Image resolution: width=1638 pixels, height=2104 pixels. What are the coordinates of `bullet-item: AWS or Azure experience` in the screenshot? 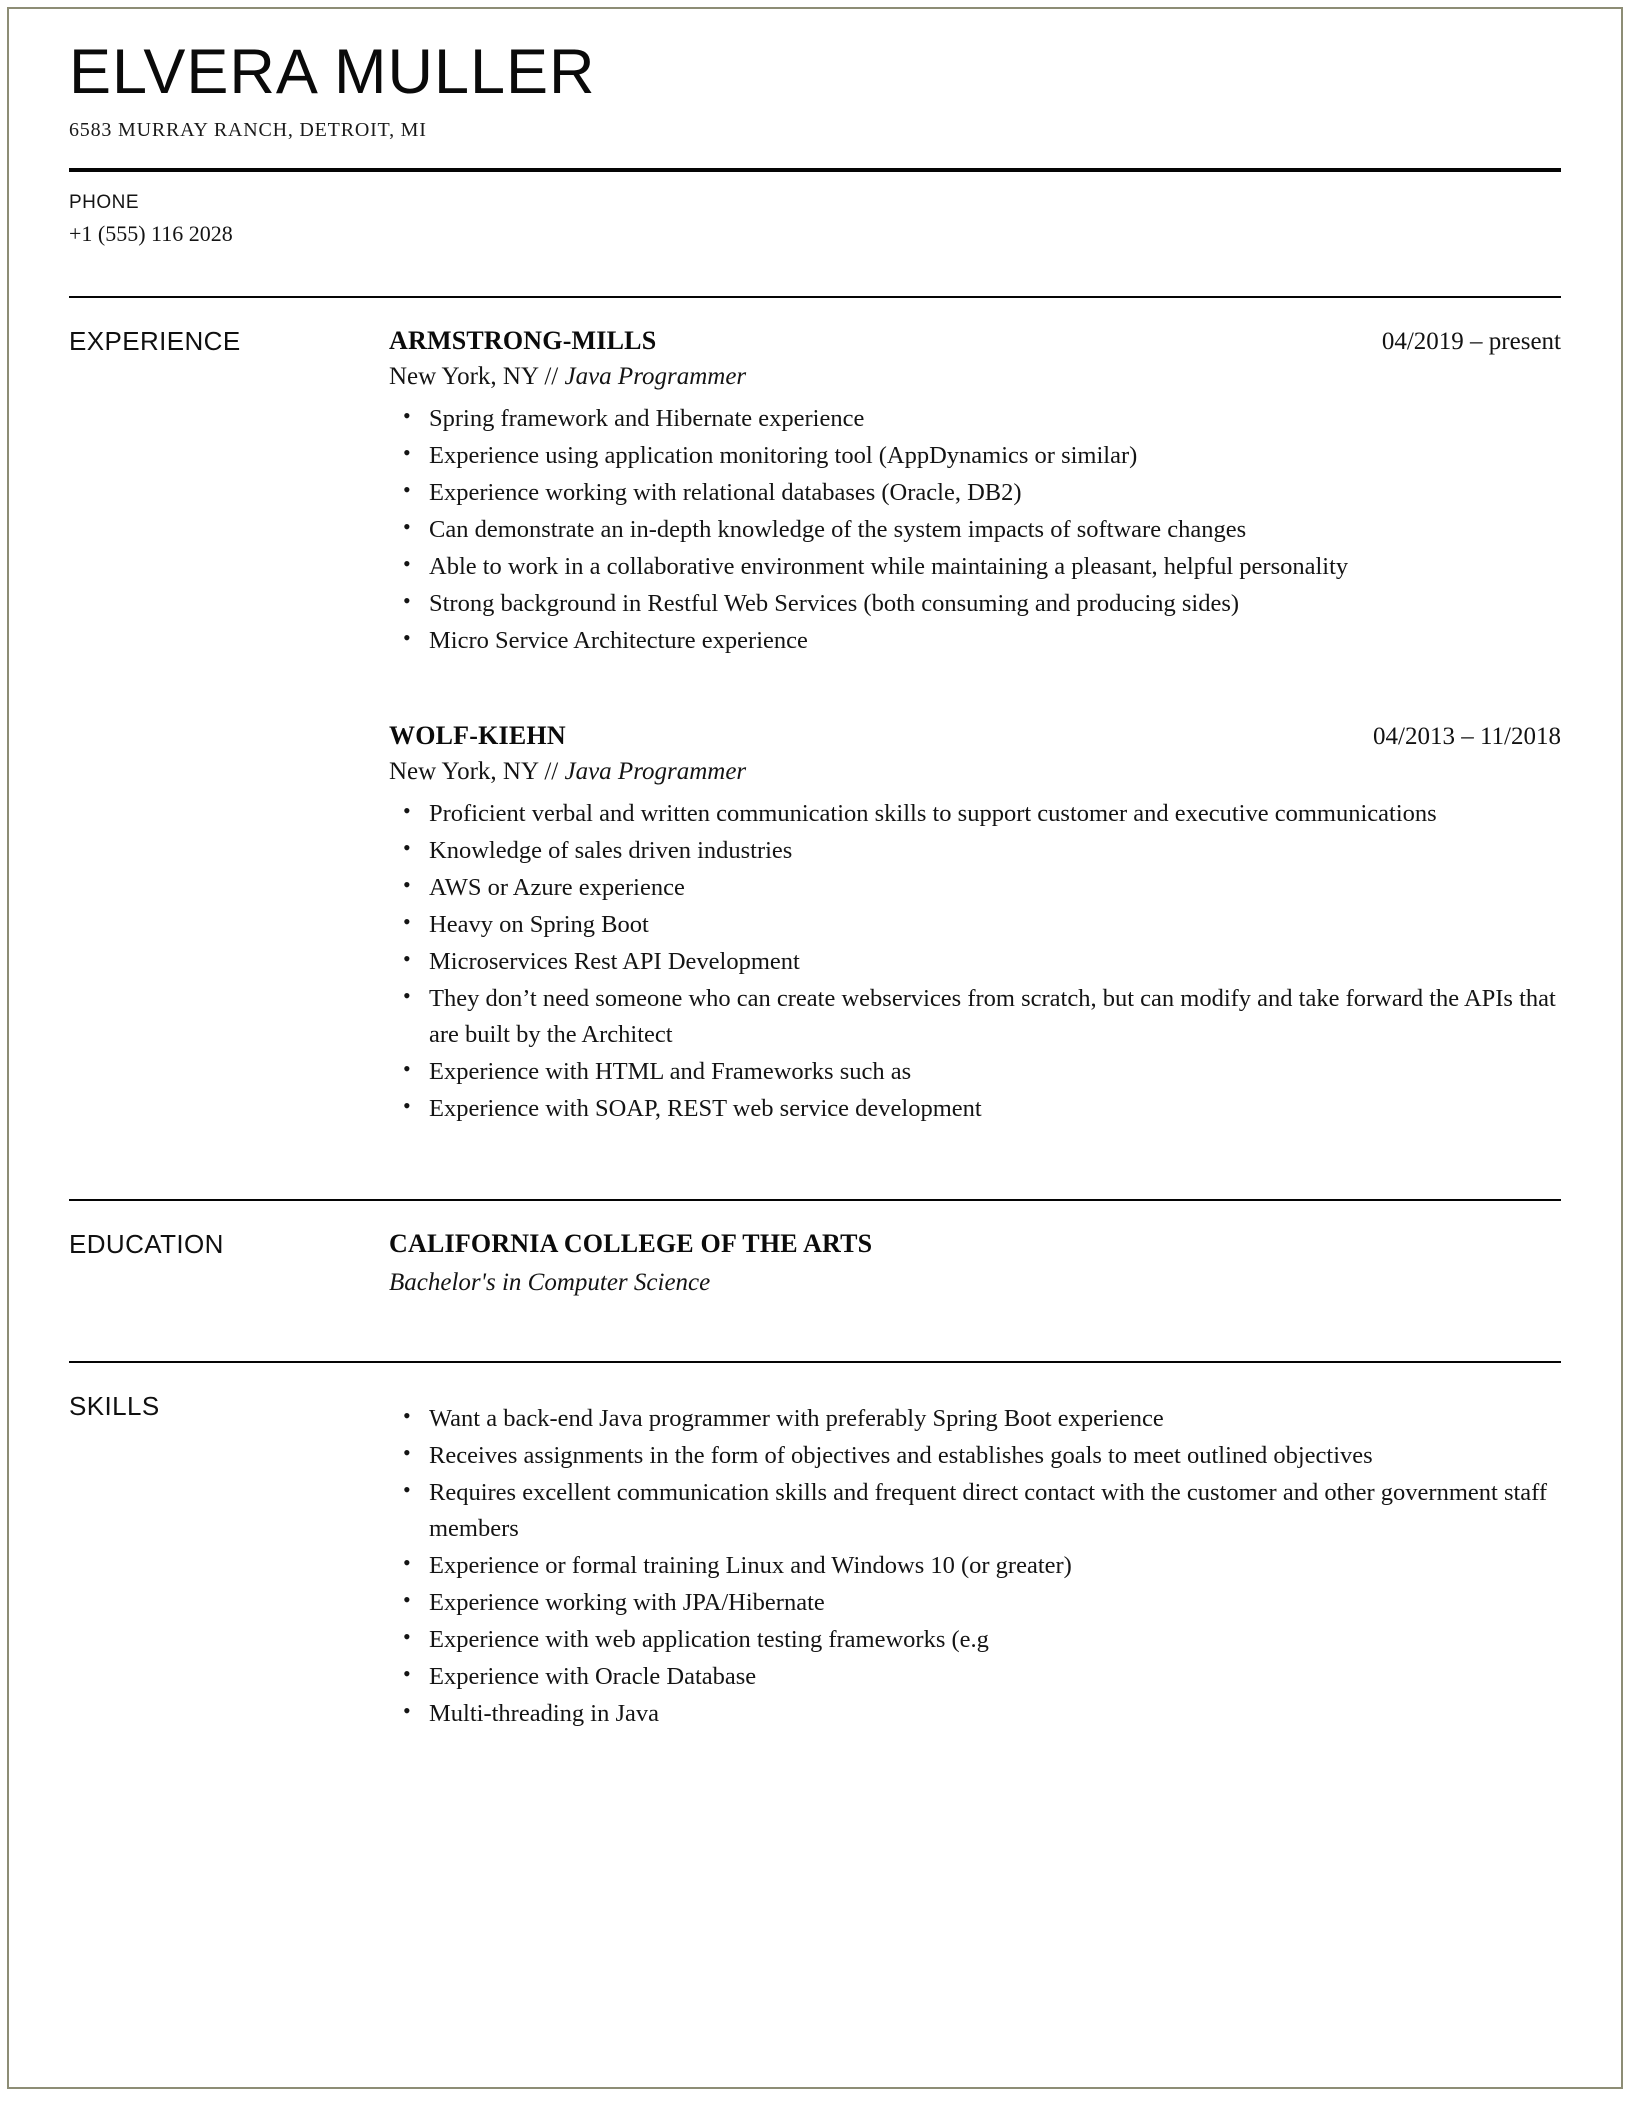 It's located at (975, 887).